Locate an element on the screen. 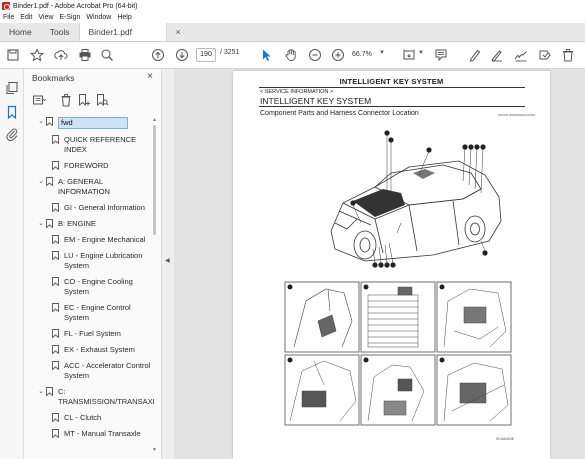 The height and width of the screenshot is (459, 585). bookmark-item-em: EM - Engine Mechanical is located at coordinates (89, 240).